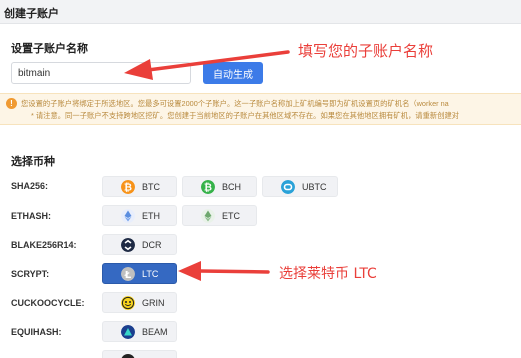 Image resolution: width=521 pixels, height=358 pixels. Describe the element at coordinates (232, 187) in the screenshot. I see `coin-label: BCH` at that location.